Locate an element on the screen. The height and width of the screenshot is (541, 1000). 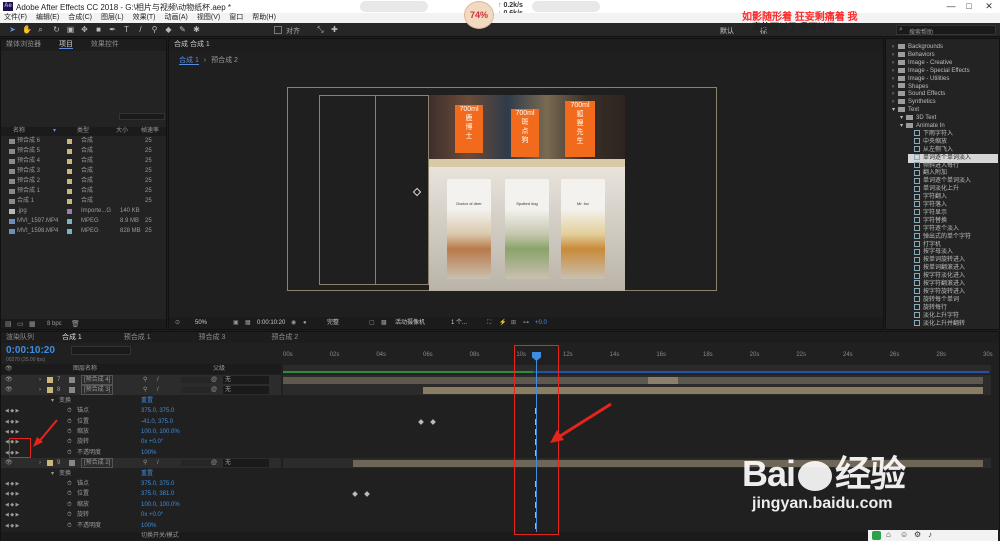
col-size: 大小 is located at coordinates (122, 131).